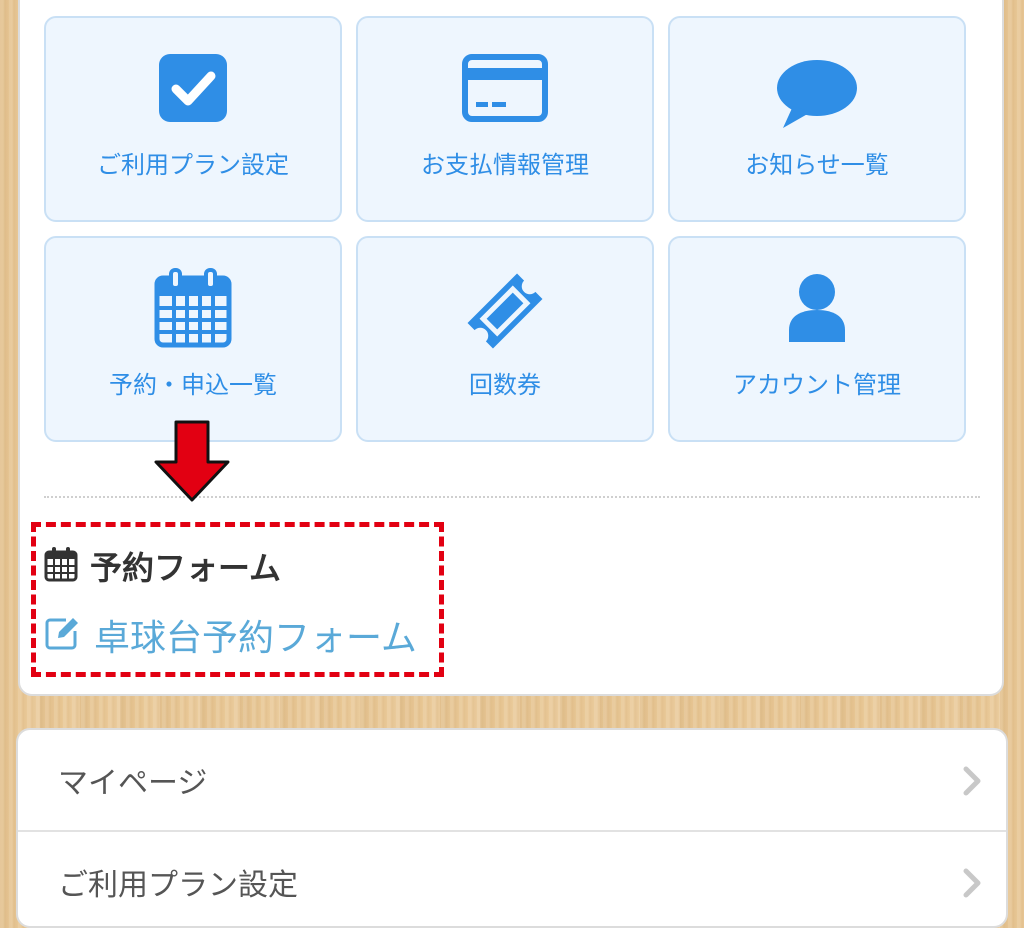 The image size is (1024, 928). I want to click on tile-notifications: お知らせ一覧, so click(817, 119).